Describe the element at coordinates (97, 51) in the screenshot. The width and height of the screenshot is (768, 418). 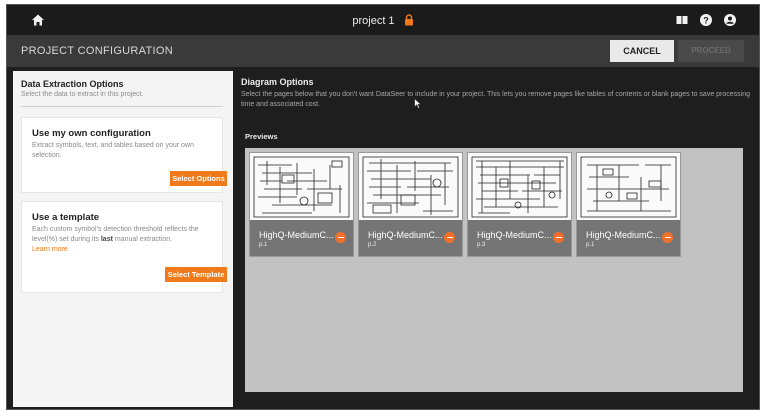
I see `page-title: PROJECT CONFIGURATION` at that location.